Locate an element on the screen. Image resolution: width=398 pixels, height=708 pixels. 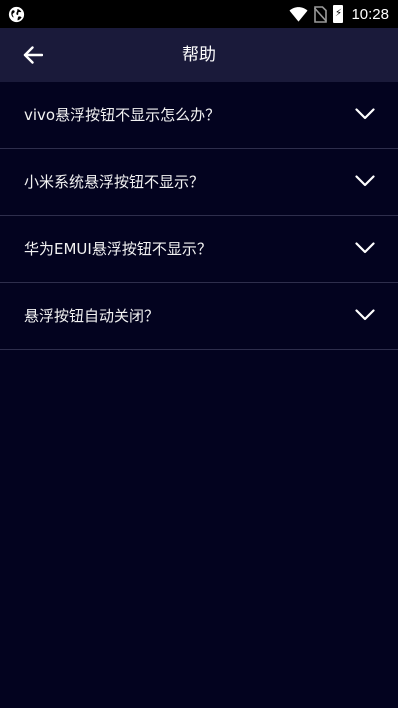
faq-item-xiaomi: 小米系统悬浮按钮不显示？ is located at coordinates (199, 182).